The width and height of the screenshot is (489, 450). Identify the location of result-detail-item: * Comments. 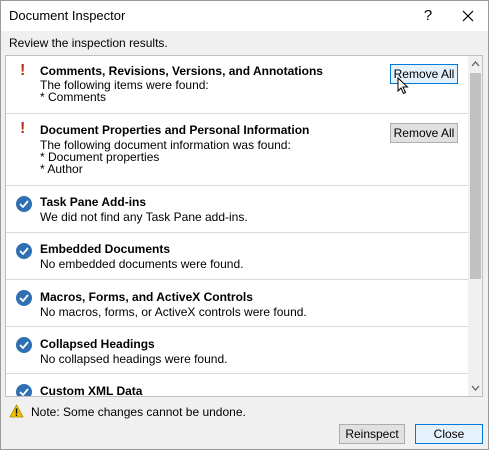
(73, 97).